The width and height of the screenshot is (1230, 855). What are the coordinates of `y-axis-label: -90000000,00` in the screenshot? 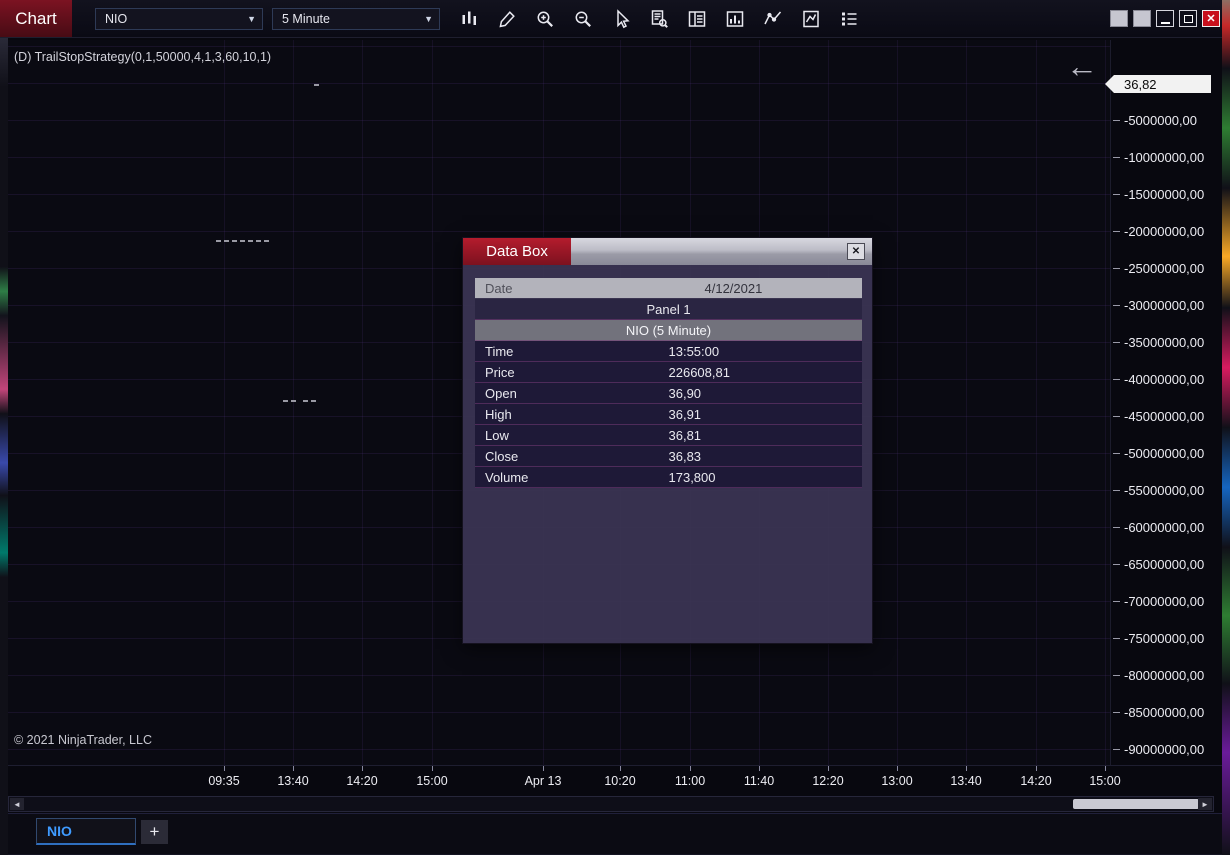 It's located at (1166, 749).